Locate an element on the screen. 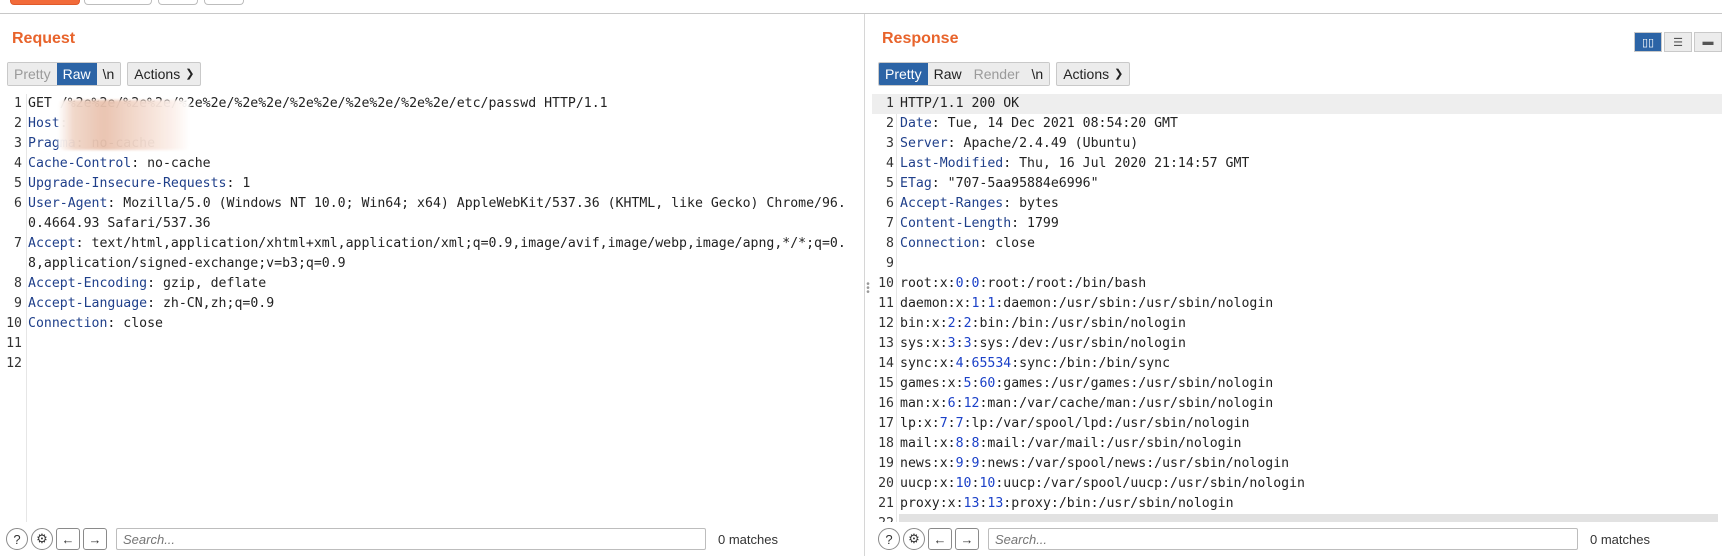 Image resolution: width=1722 pixels, height=556 pixels. request-view-tabs: Pretty Raw \n is located at coordinates (64, 74).